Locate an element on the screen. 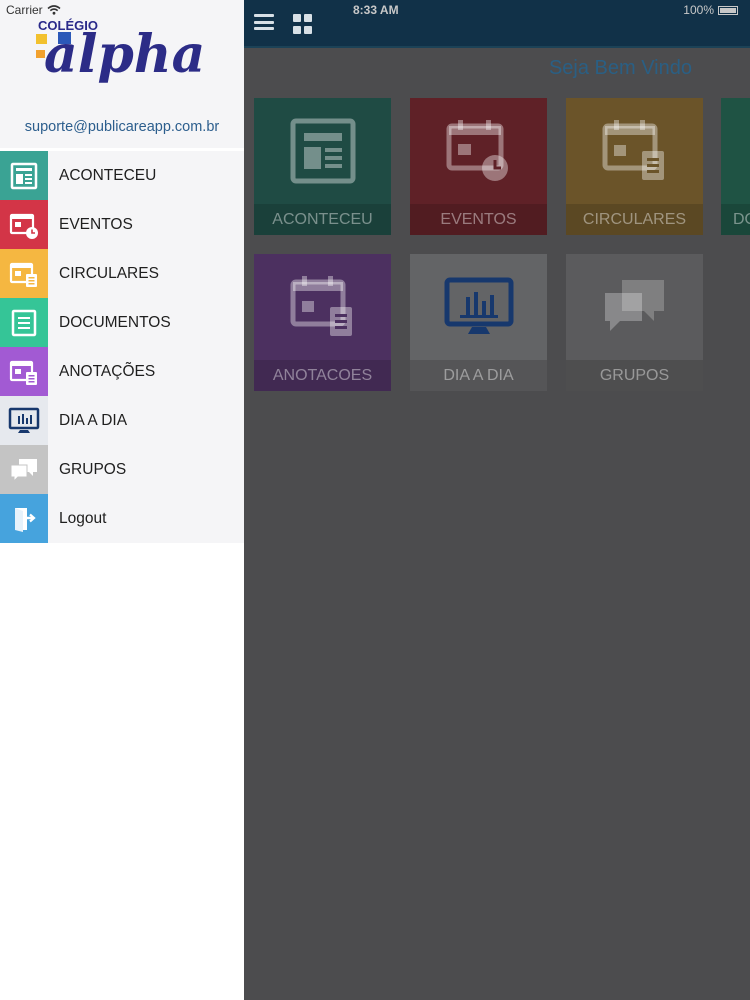 This screenshot has height=1000, width=750. tile-circulares: CIRCULARES is located at coordinates (634, 166).